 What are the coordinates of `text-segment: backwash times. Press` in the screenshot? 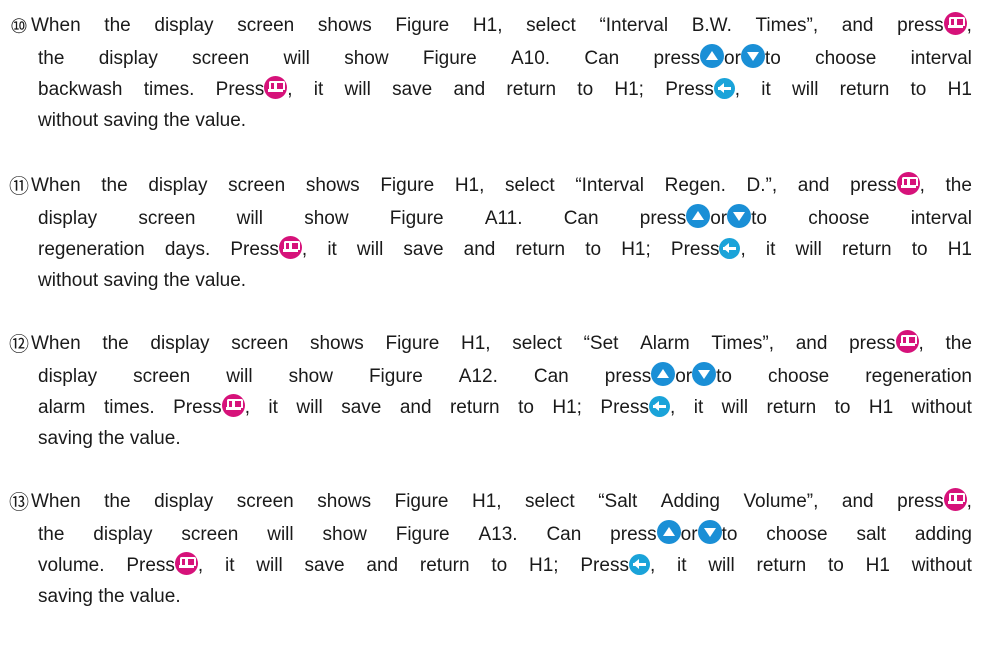 It's located at (151, 89).